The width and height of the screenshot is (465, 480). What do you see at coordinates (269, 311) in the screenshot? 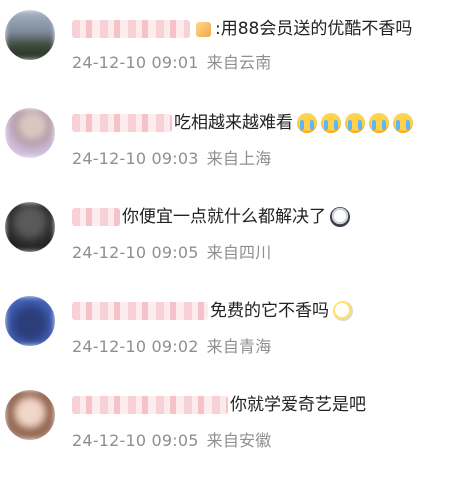
I see `comment-text: 免费的它不香吗` at bounding box center [269, 311].